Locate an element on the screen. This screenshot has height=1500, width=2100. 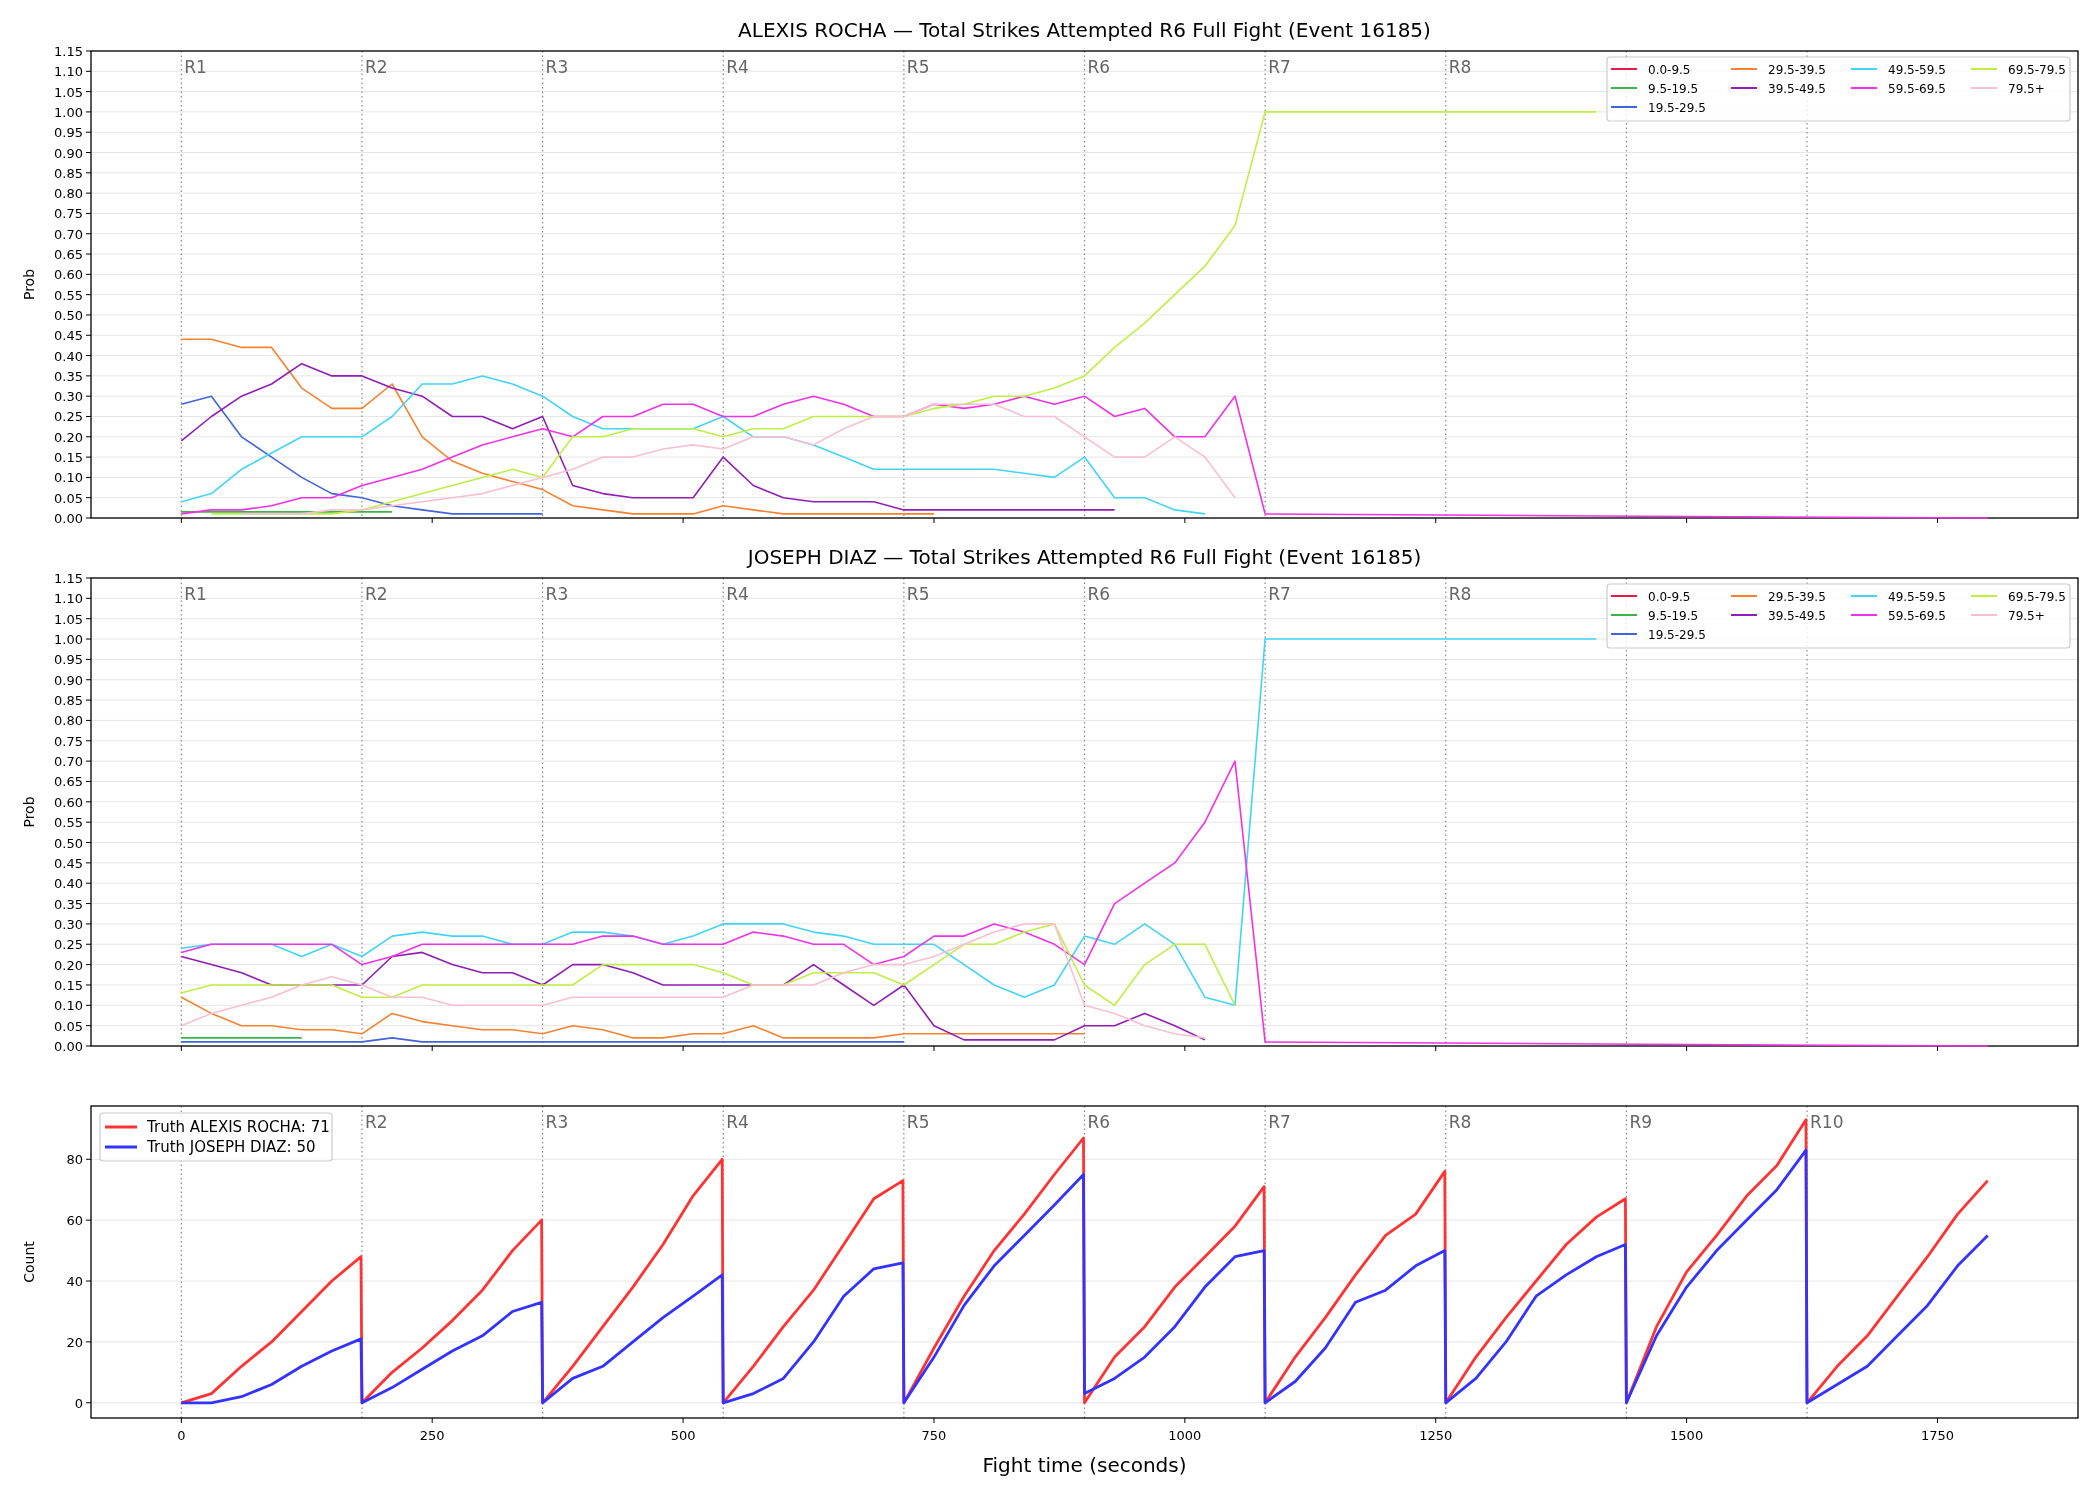
y-tick-label: 0.40 is located at coordinates (68, 356).